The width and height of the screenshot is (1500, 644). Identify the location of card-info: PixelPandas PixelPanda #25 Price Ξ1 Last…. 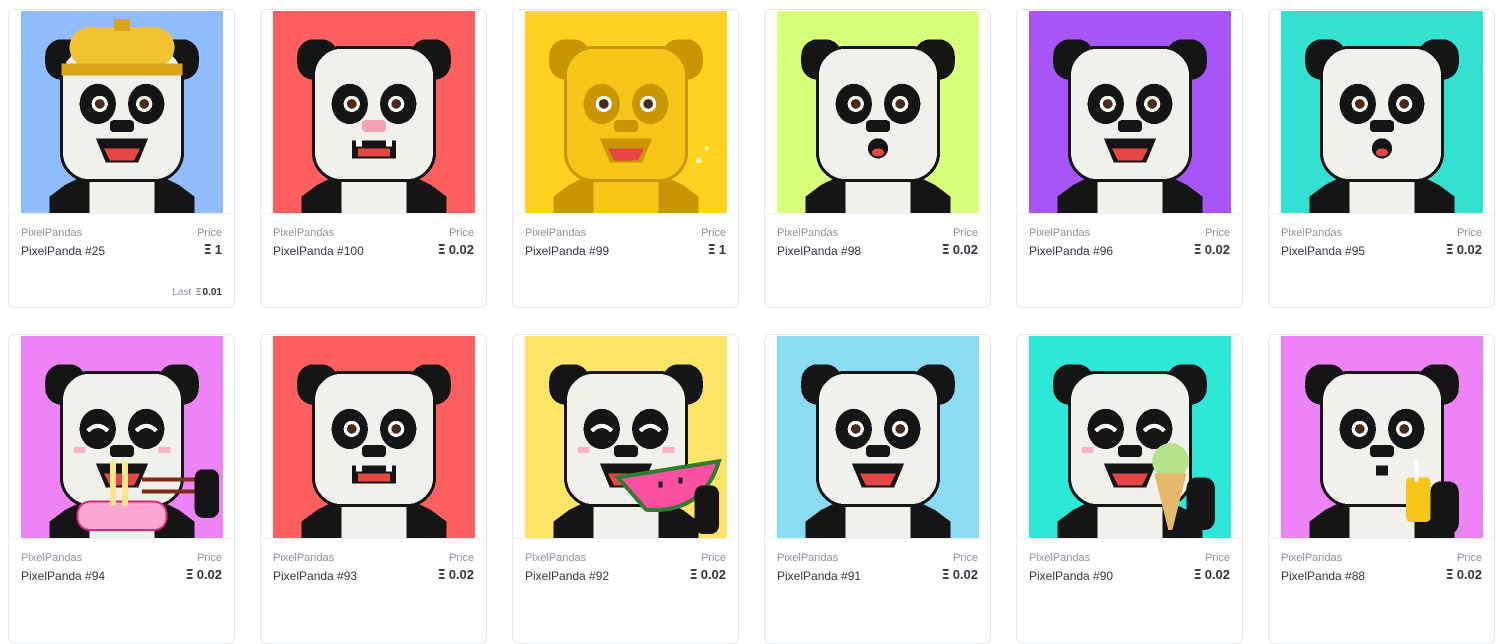
(121, 260).